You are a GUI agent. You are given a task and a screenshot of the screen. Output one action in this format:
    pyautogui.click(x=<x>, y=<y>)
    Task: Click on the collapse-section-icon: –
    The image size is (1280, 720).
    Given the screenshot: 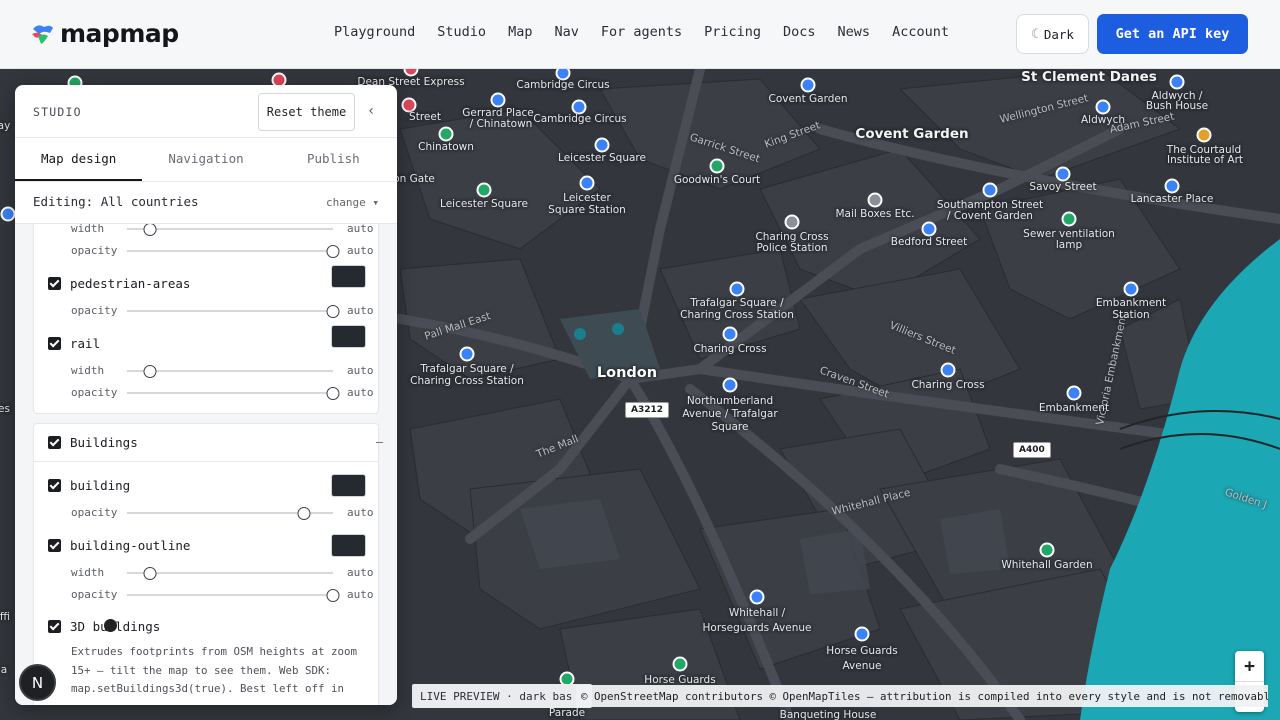 What is the action you would take?
    pyautogui.click(x=379, y=442)
    